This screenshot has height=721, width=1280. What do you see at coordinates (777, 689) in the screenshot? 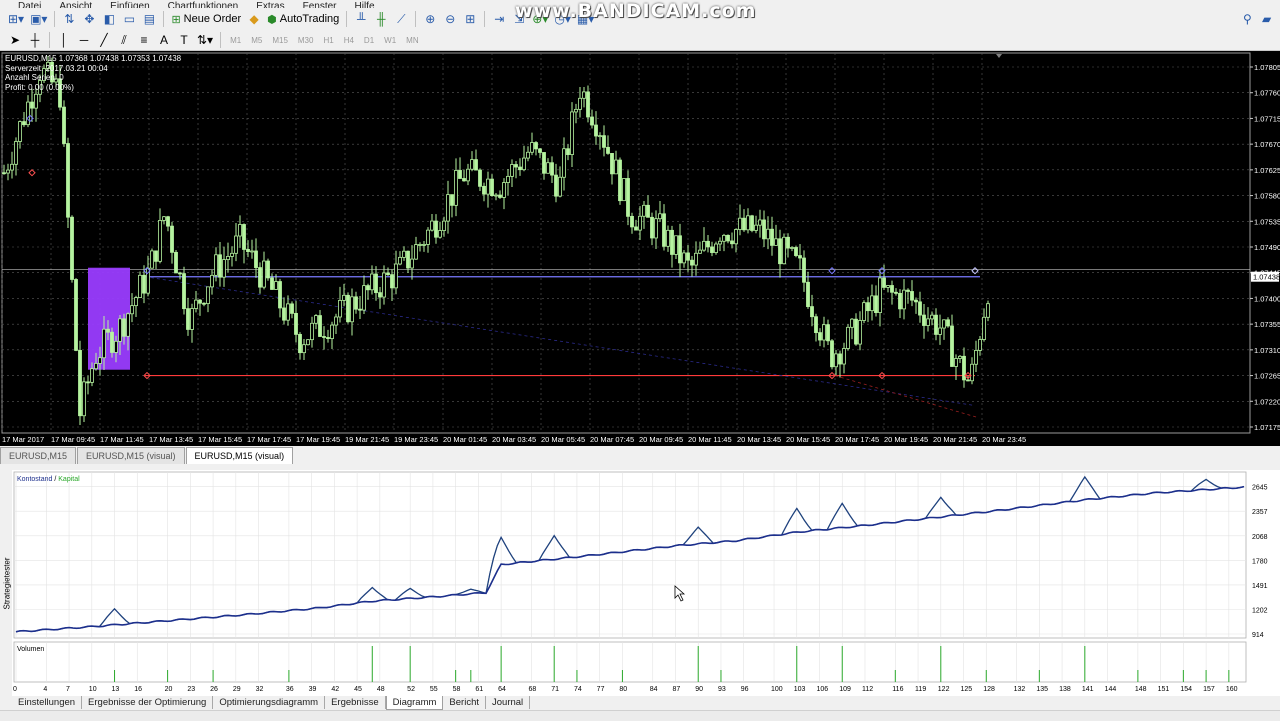
I see `x-axis-label: 100` at bounding box center [777, 689].